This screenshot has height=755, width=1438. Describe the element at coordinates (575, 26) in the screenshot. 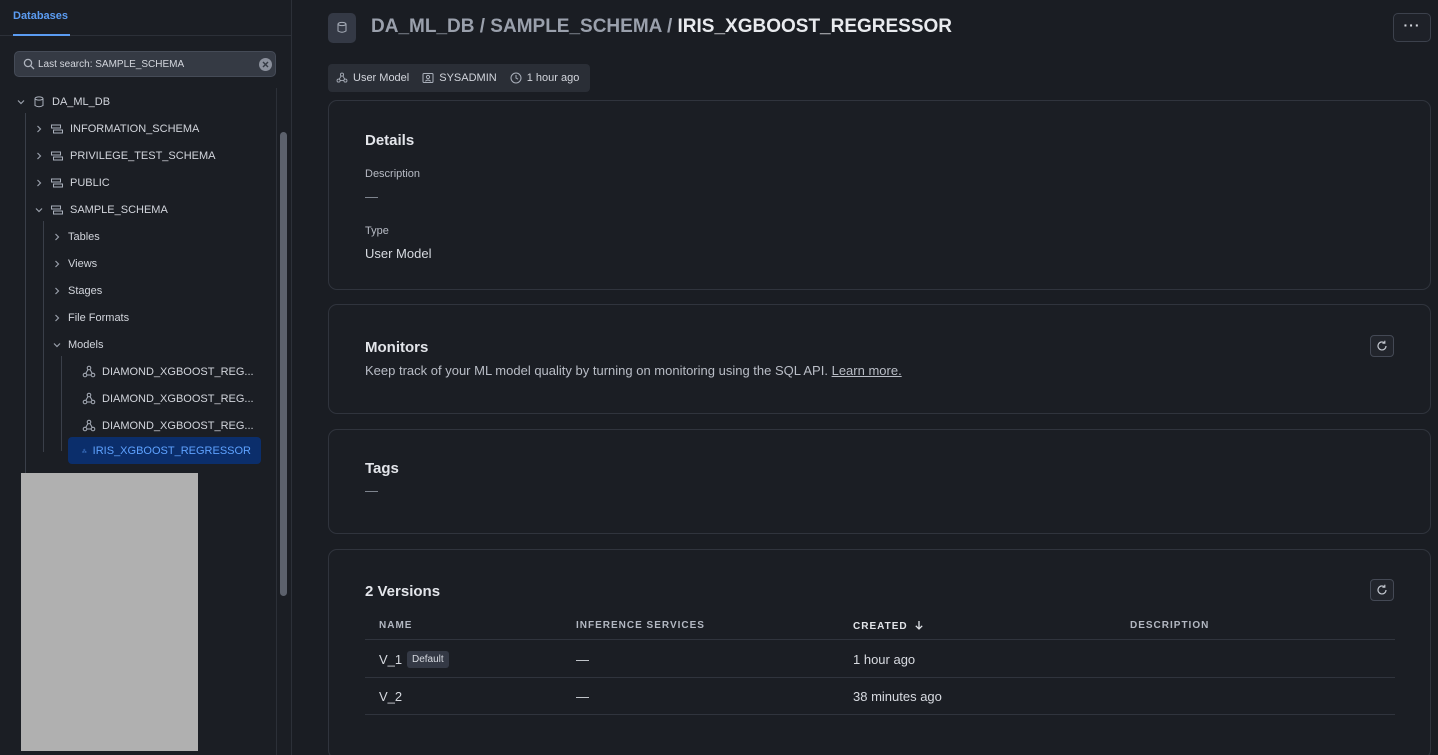

I see `breadcrumb-schema: SAMPLE_SCHEMA` at that location.